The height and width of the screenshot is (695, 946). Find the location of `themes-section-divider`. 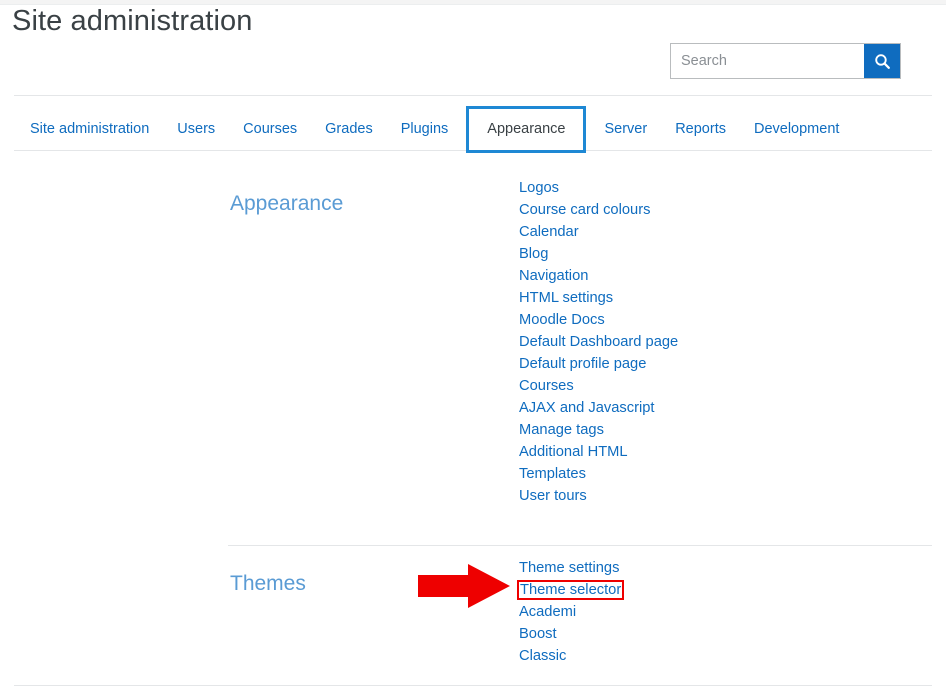

themes-section-divider is located at coordinates (580, 545).